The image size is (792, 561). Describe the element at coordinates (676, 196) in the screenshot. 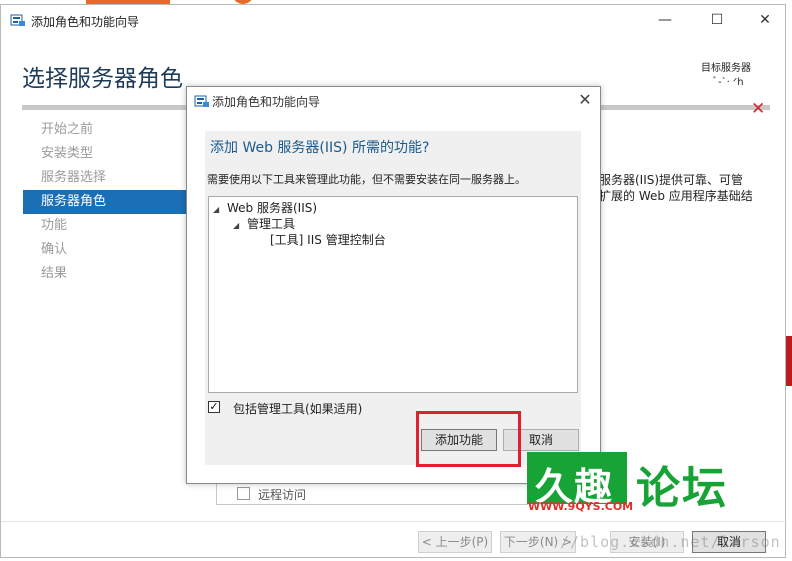

I see `role-description-line-2: 扩展的 Web 应用程序基础结` at that location.